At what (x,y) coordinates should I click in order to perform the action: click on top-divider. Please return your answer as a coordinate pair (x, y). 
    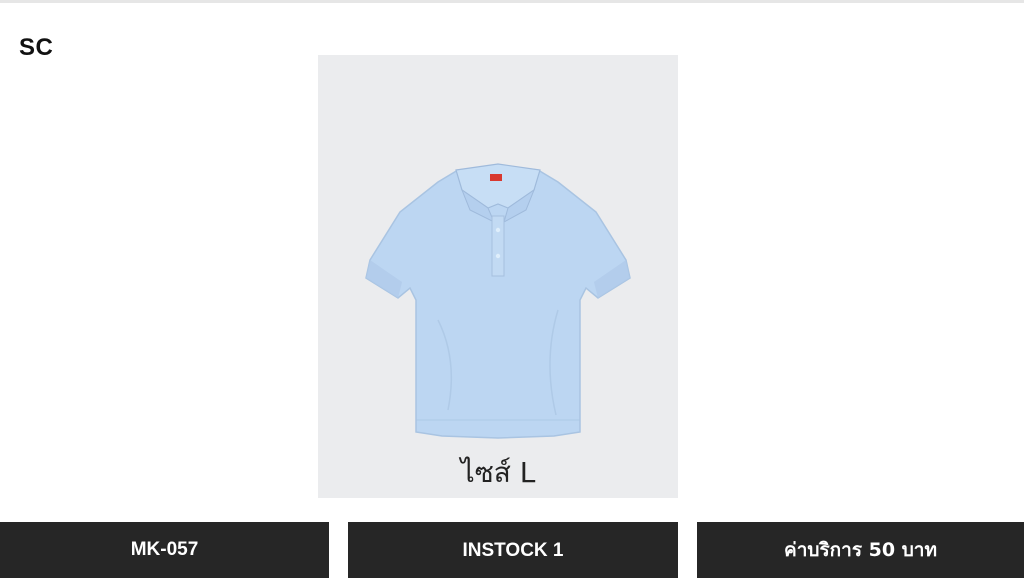
    Looking at the image, I should click on (512, 1).